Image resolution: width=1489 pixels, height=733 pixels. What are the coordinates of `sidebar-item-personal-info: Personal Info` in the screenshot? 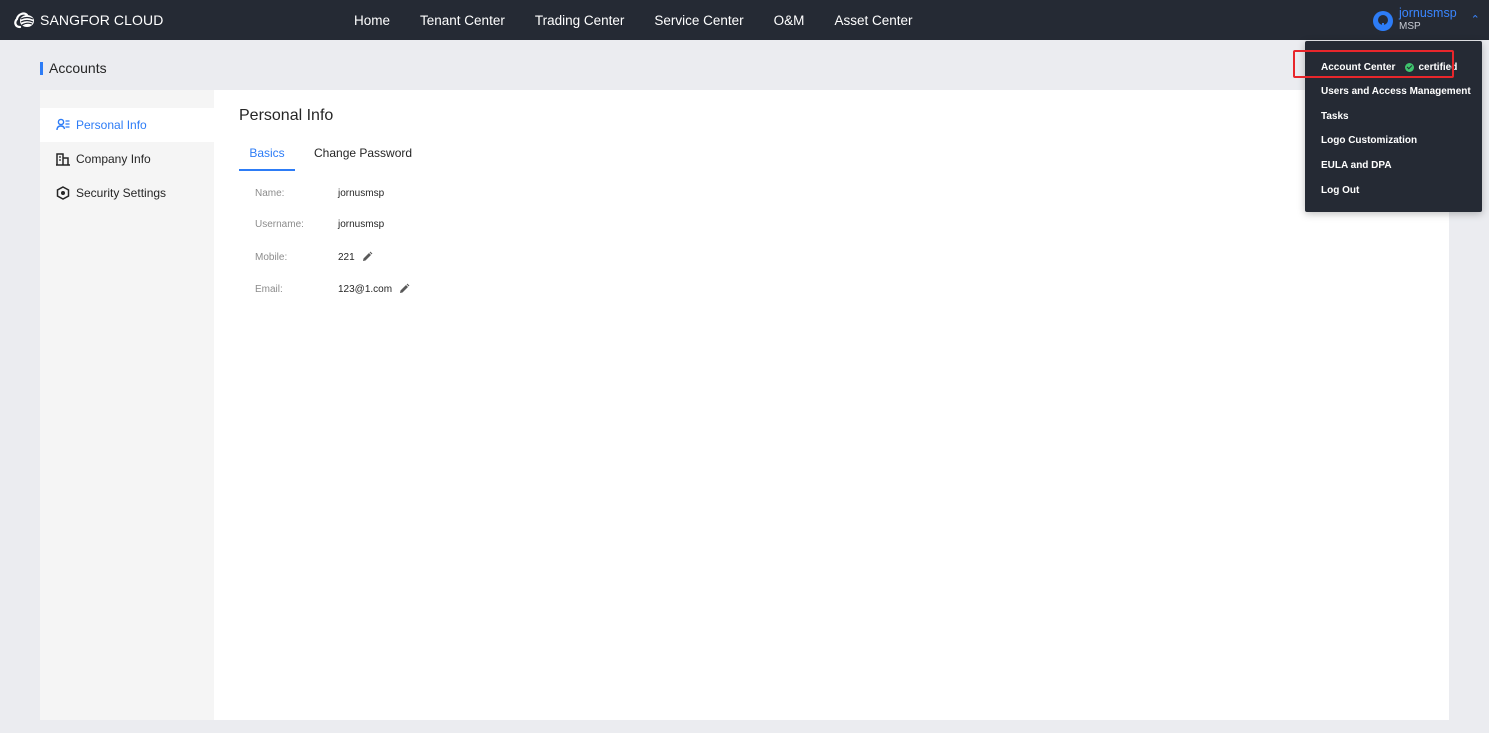 It's located at (127, 125).